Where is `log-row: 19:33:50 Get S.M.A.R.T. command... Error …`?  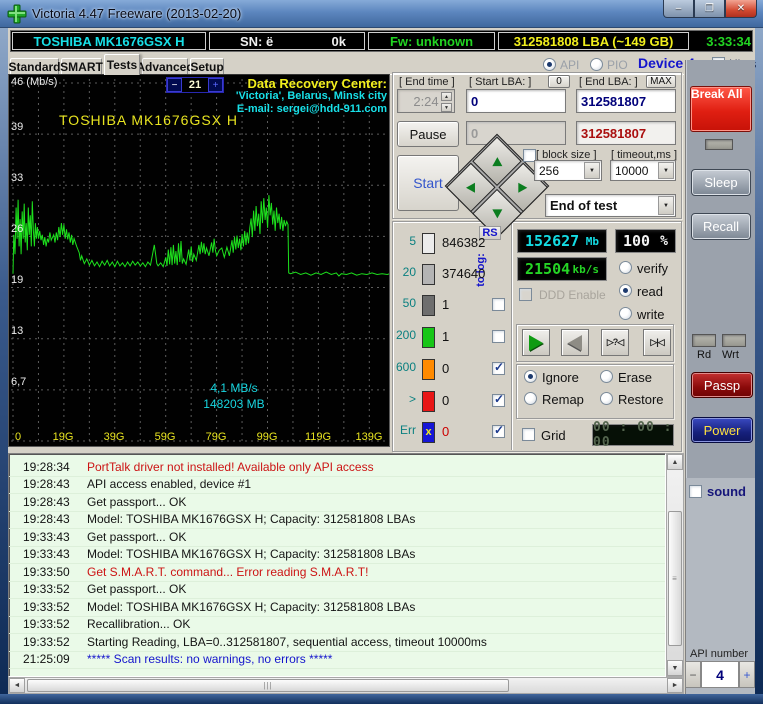 log-row: 19:33:50 Get S.M.A.R.T. command... Error … is located at coordinates (337, 573).